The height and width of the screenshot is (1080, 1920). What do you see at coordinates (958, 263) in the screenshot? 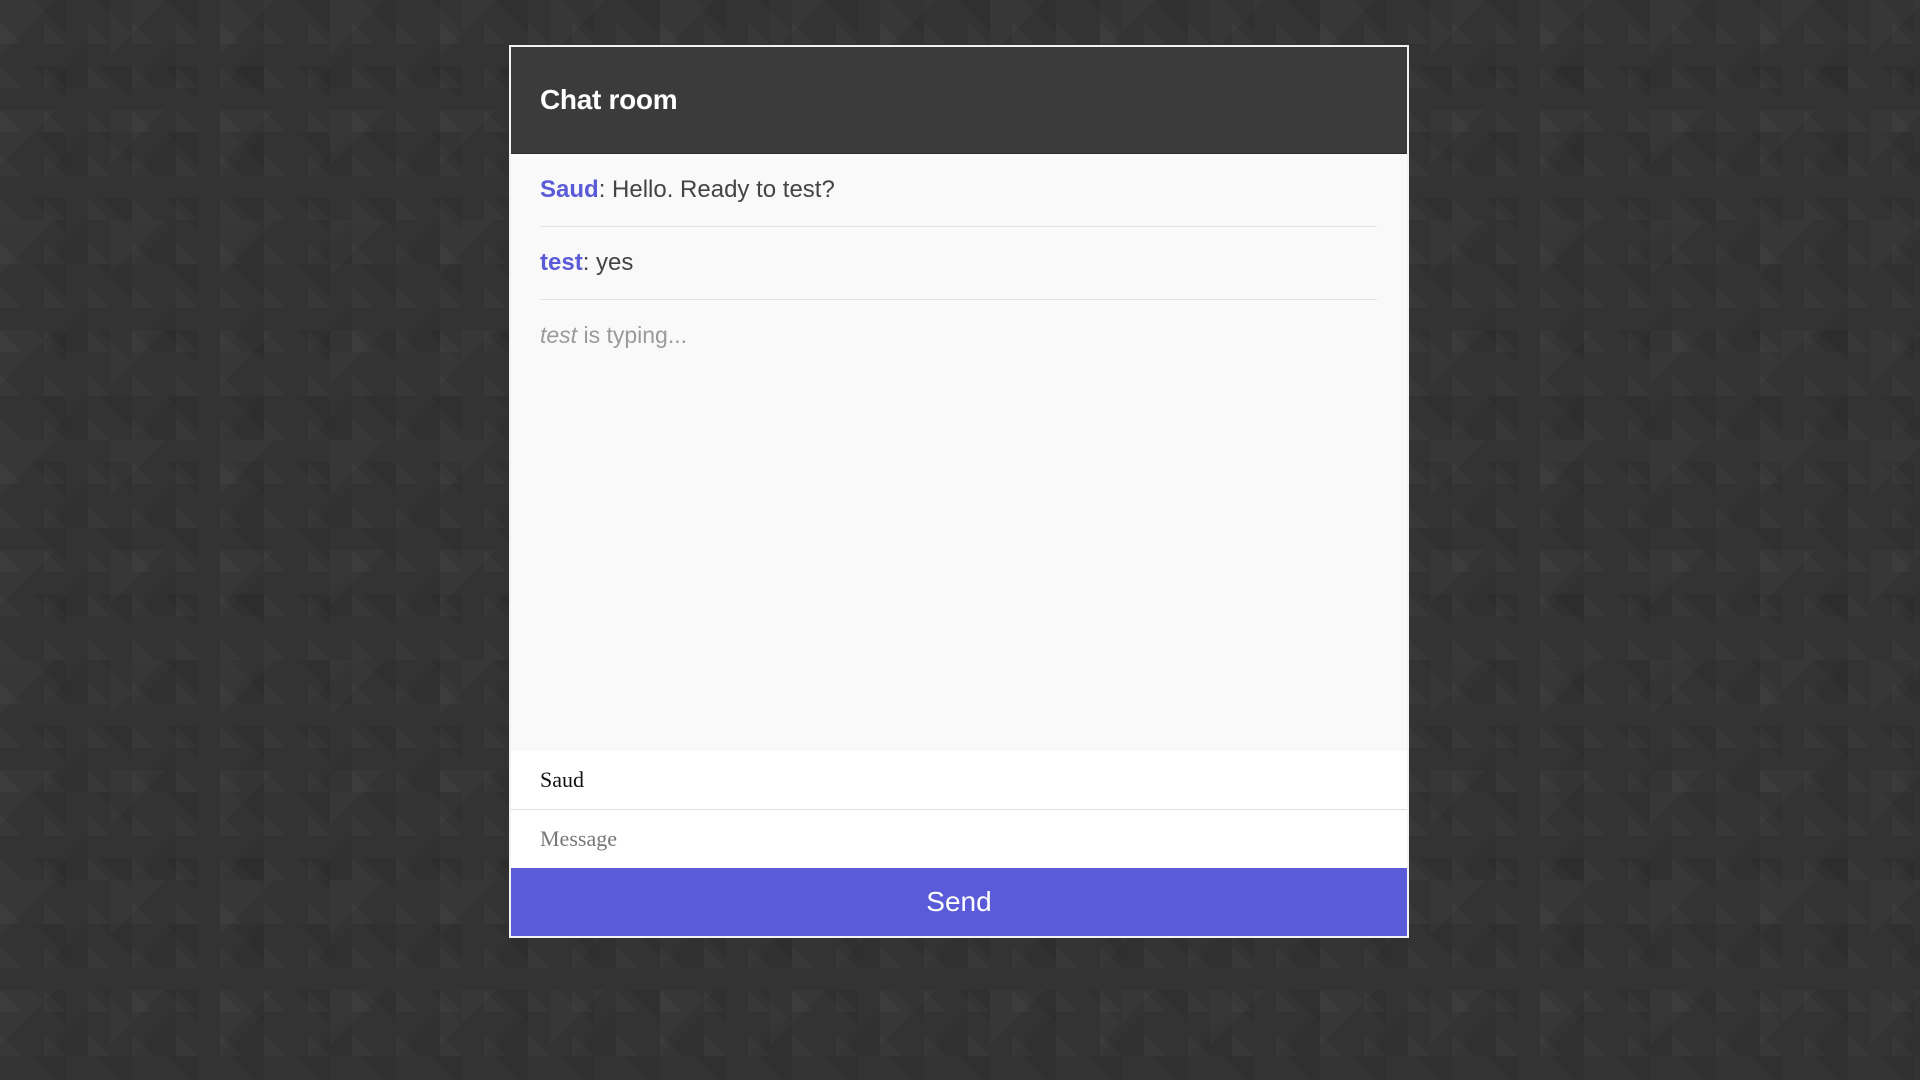
I see `message-item: test: yes` at bounding box center [958, 263].